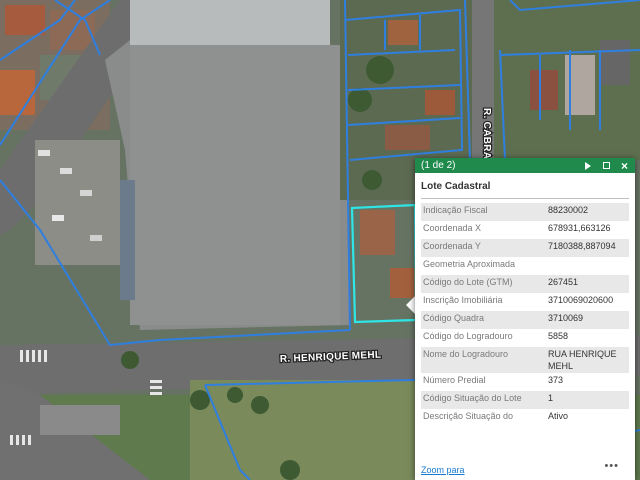 This screenshot has height=480, width=640. Describe the element at coordinates (468, 336) in the screenshot. I see `attr-key: Código do Logradouro` at that location.